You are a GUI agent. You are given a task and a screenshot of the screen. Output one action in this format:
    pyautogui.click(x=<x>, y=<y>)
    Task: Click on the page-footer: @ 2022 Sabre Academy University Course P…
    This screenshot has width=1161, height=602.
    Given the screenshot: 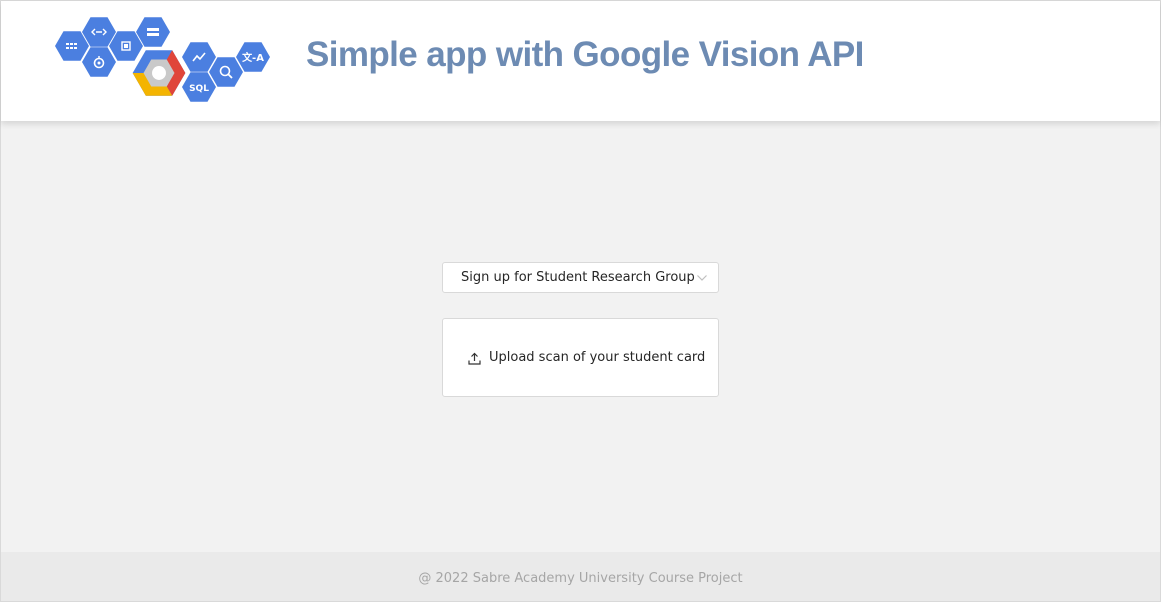 What is the action you would take?
    pyautogui.click(x=580, y=576)
    